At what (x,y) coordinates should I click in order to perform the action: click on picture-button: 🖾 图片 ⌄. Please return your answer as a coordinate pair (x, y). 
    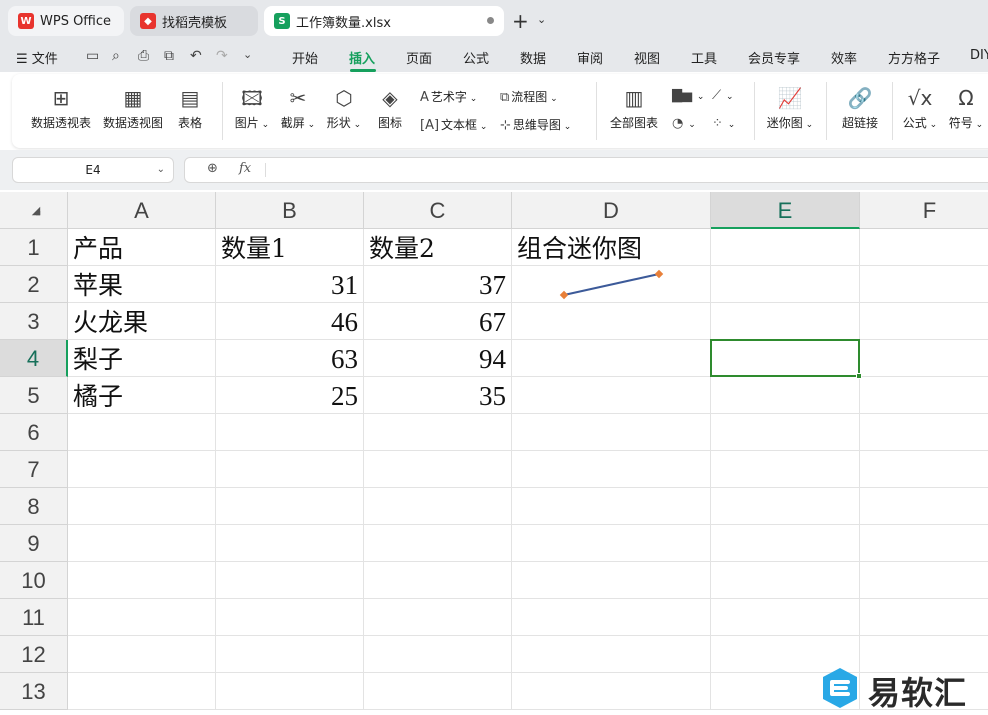
    Looking at the image, I should click on (252, 108).